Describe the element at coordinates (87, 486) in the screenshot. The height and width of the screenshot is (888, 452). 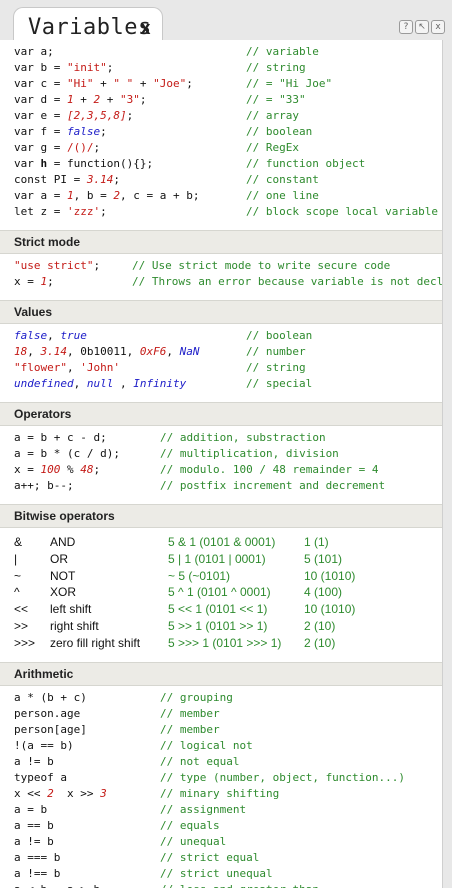
I see `code-statement: a++; b--;` at that location.